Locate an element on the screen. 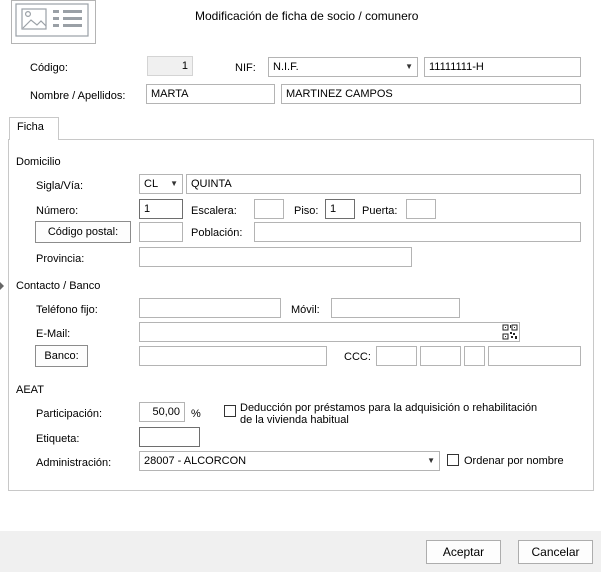 The height and width of the screenshot is (572, 601). telefono-label: Teléfono fijo: is located at coordinates (67, 310).